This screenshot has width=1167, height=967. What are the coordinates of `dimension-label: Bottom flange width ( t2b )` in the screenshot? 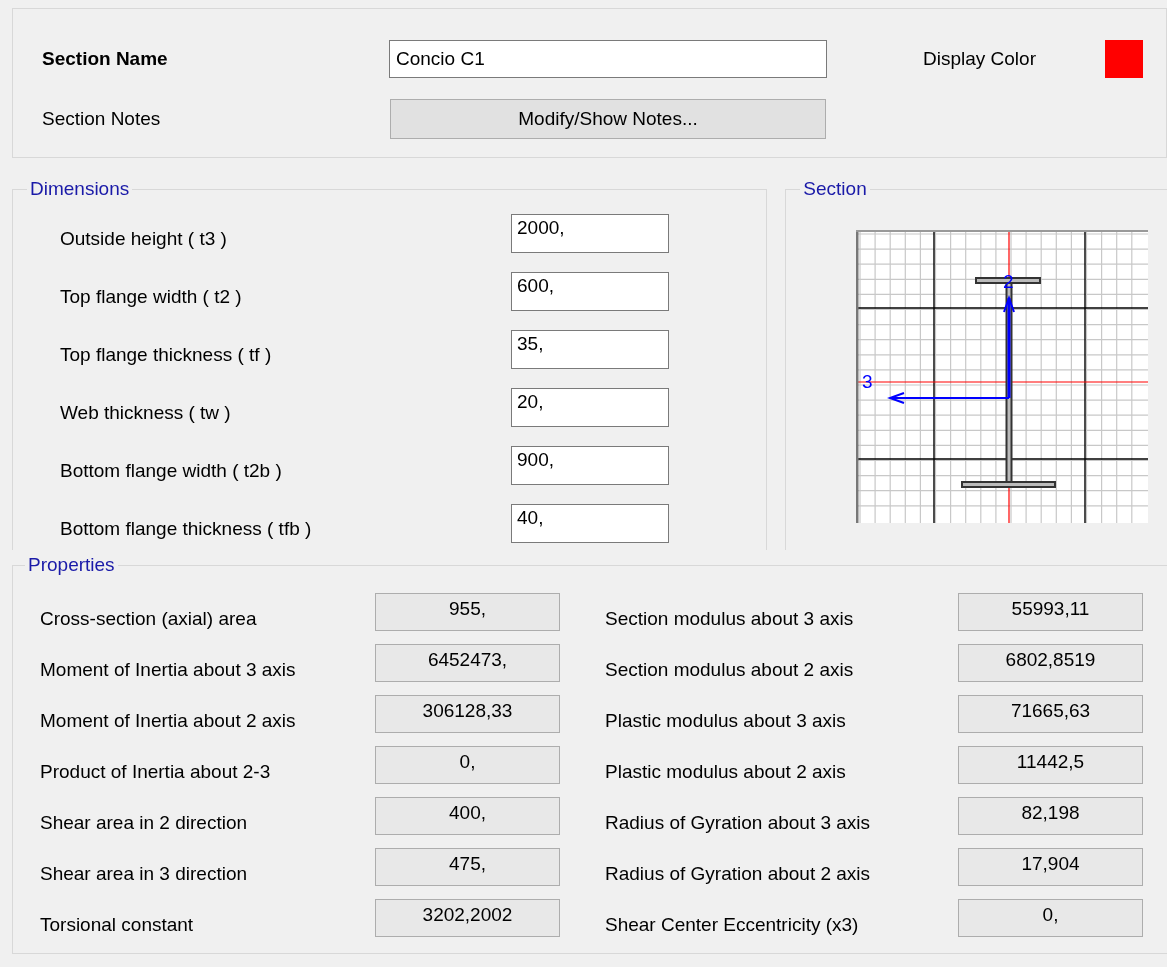 It's located at (171, 470).